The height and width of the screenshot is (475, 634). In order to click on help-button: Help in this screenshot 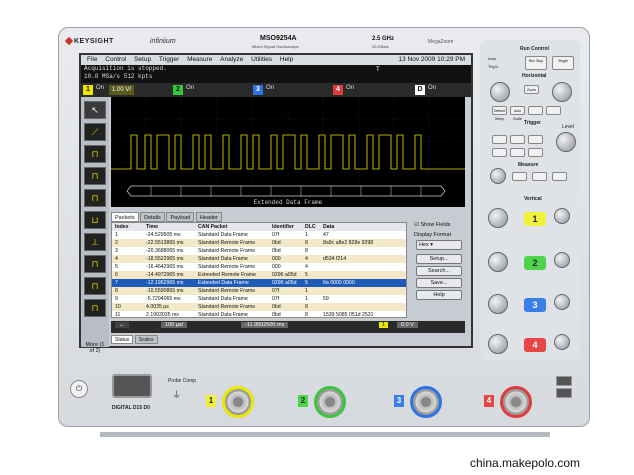, I will do `click(439, 295)`.